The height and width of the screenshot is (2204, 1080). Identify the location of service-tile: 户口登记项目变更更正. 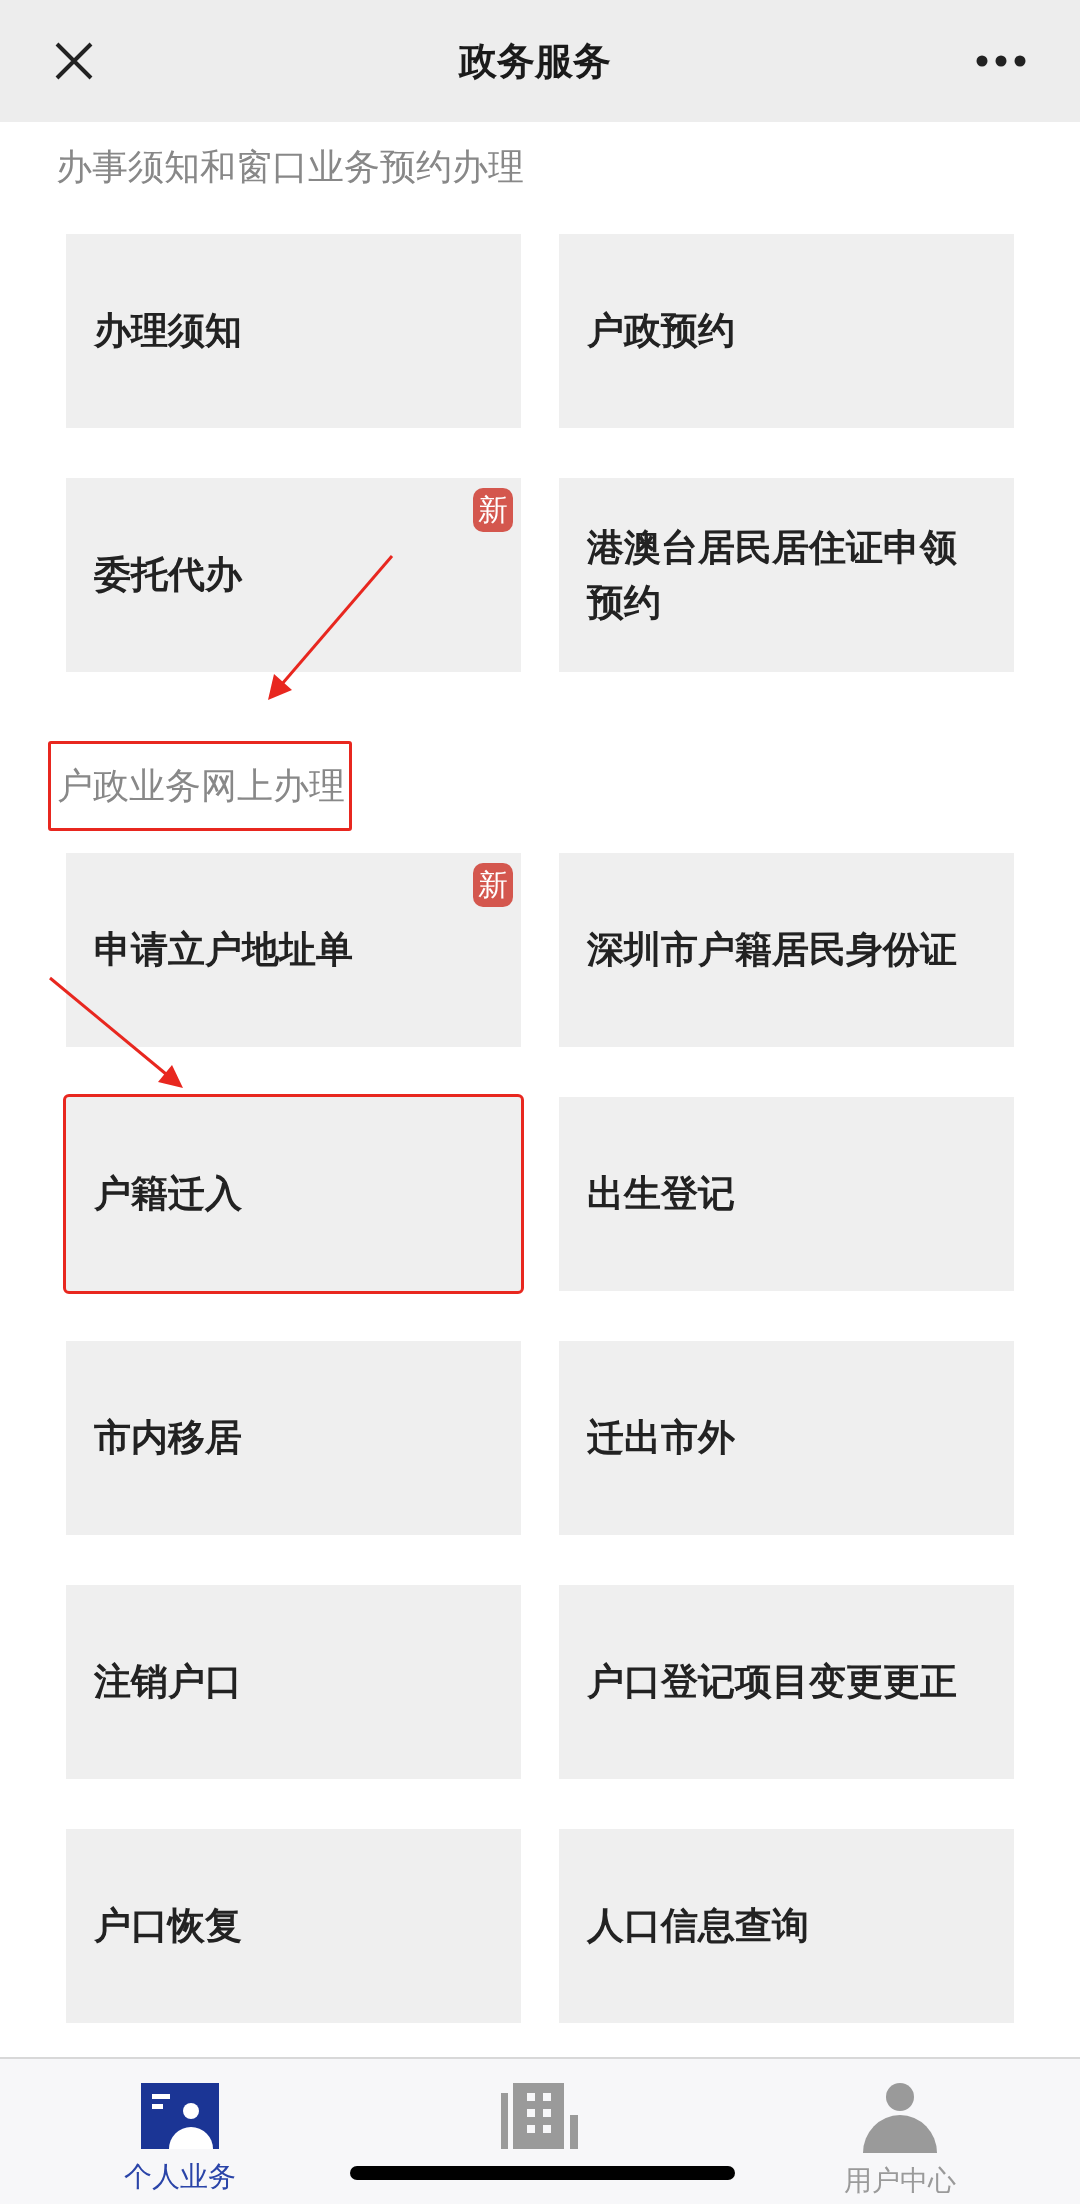
(786, 1682).